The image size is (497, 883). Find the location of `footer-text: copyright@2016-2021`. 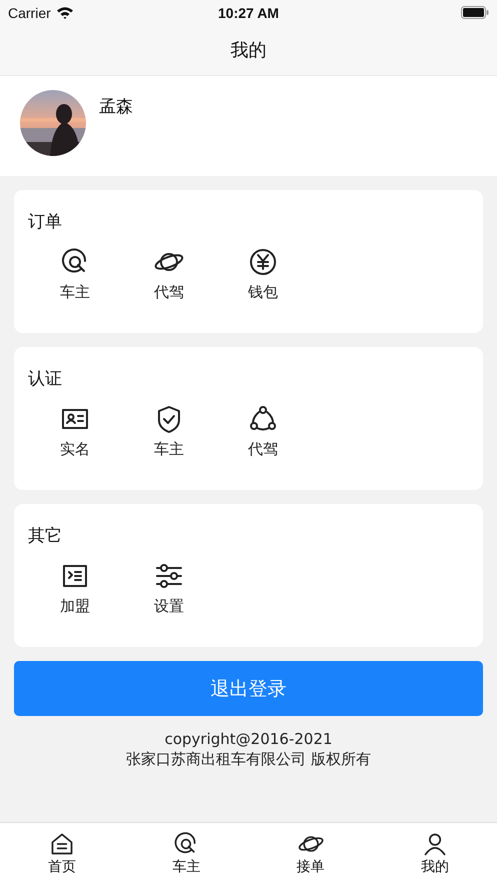

footer-text: copyright@2016-2021 is located at coordinates (248, 739).